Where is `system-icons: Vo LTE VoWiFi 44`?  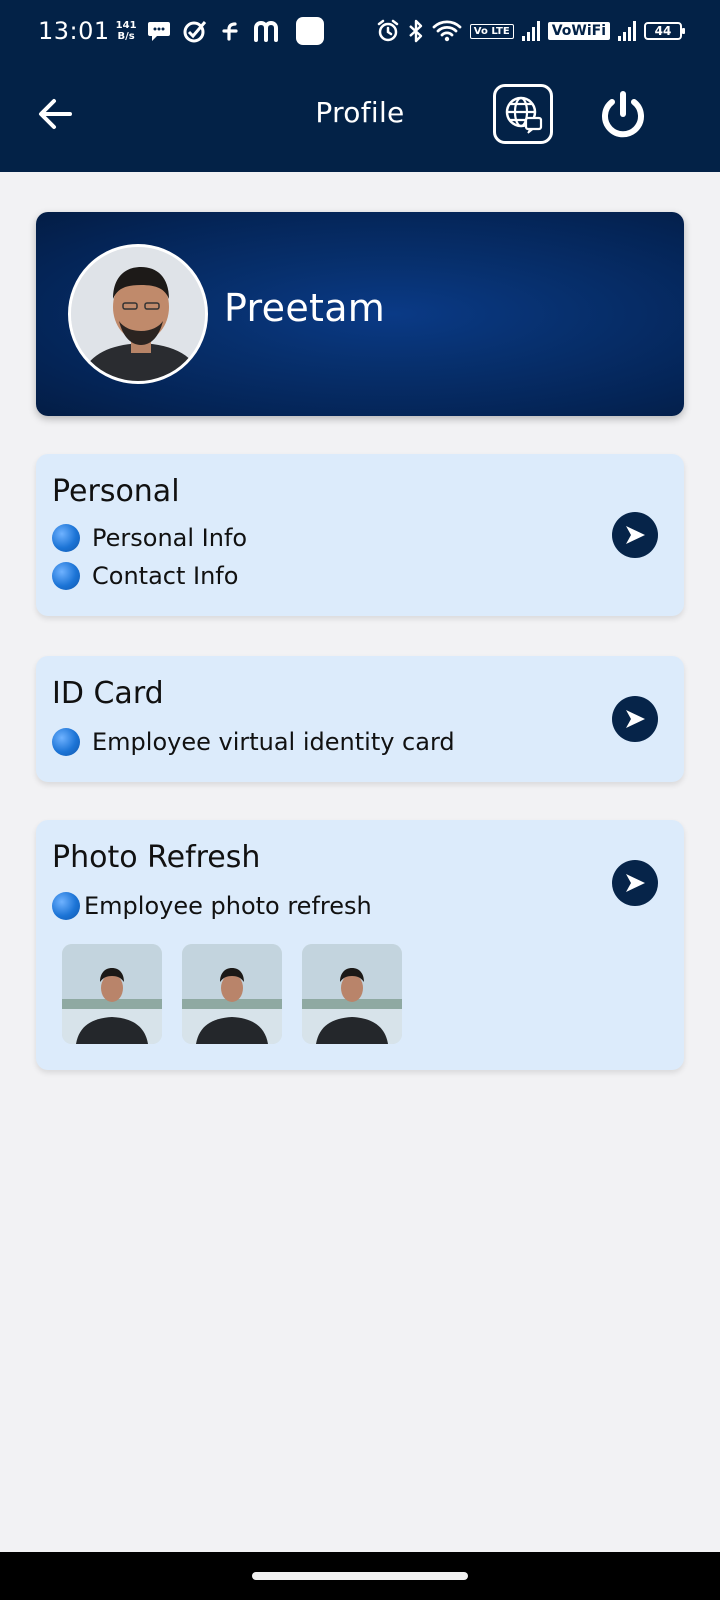 system-icons: Vo LTE VoWiFi 44 is located at coordinates (530, 31).